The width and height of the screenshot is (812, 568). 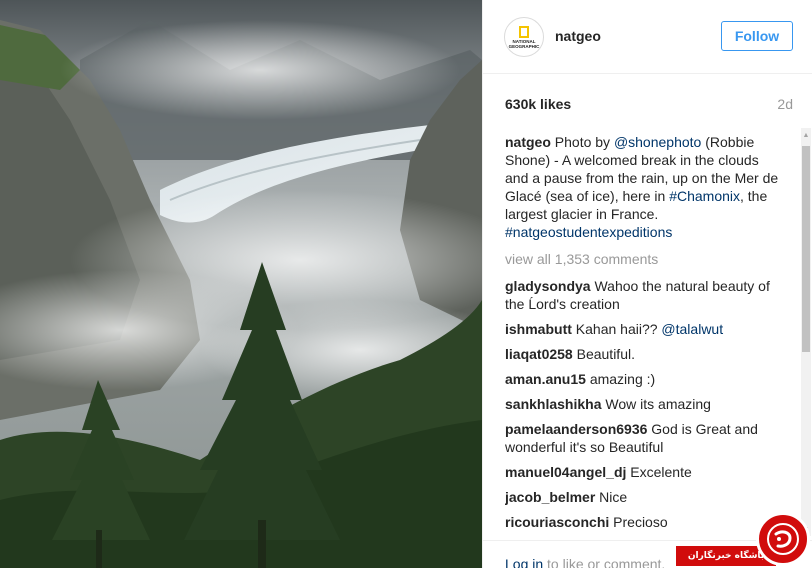 What do you see at coordinates (603, 354) in the screenshot?
I see `comment-text: Beautiful.` at bounding box center [603, 354].